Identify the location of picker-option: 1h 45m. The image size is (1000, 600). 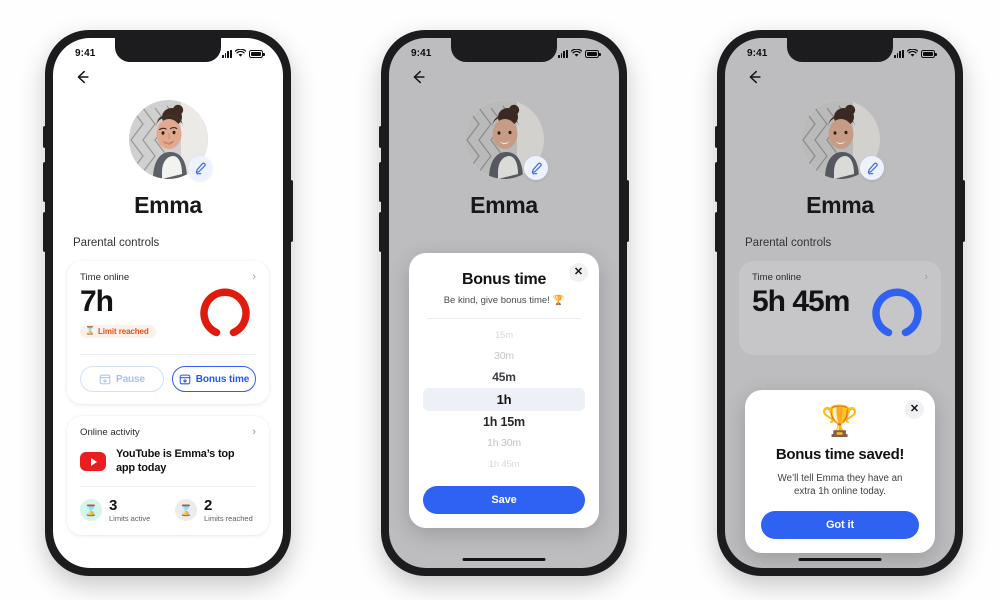
(504, 464).